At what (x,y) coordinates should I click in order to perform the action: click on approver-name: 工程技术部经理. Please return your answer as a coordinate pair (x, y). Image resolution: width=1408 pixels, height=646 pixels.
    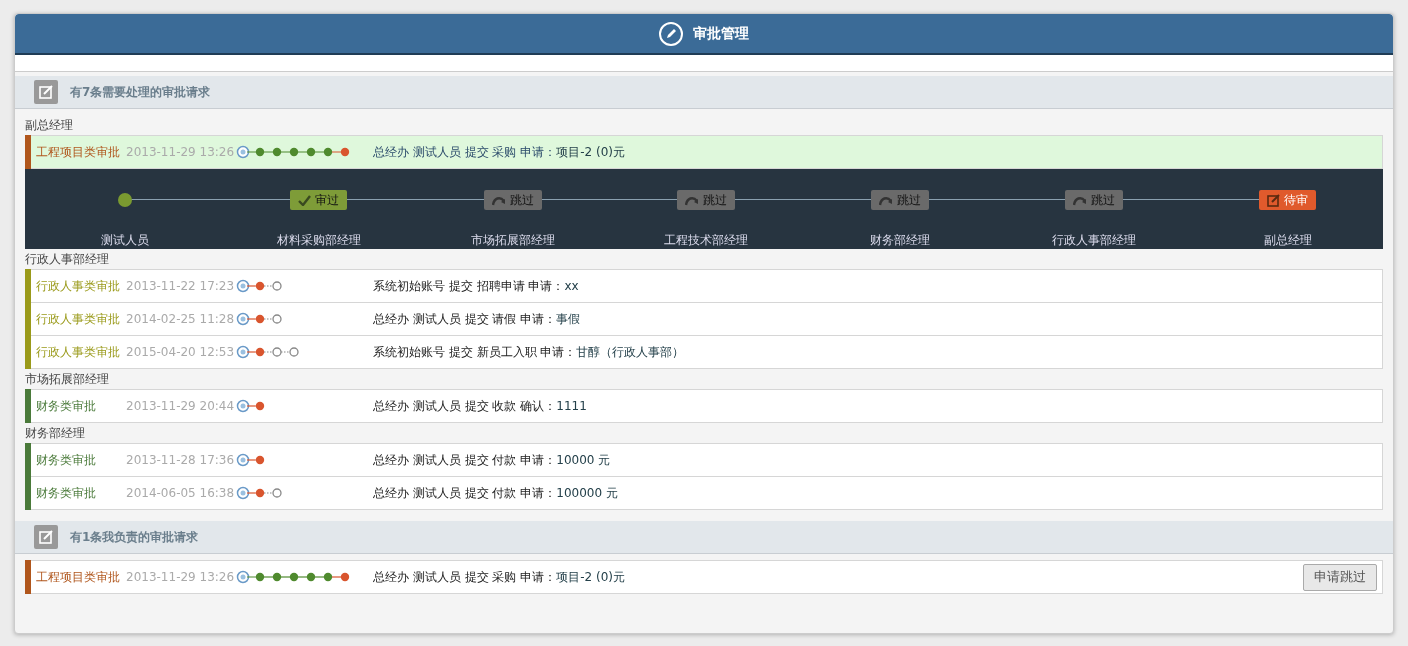
    Looking at the image, I should click on (706, 240).